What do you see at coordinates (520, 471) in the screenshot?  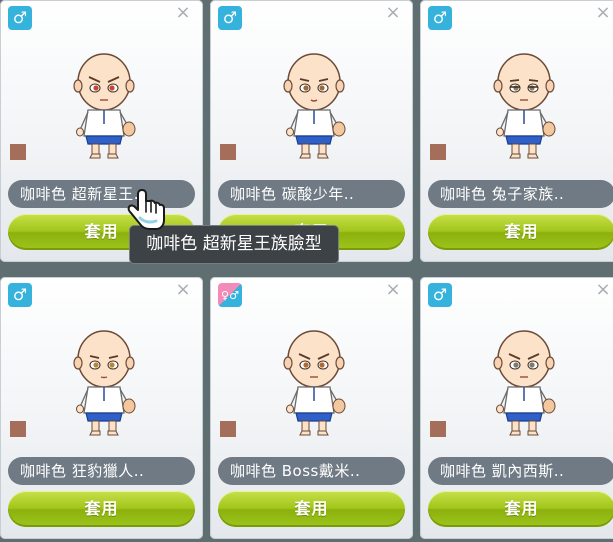 I see `face-name-label: 咖啡色 凱內西斯..` at bounding box center [520, 471].